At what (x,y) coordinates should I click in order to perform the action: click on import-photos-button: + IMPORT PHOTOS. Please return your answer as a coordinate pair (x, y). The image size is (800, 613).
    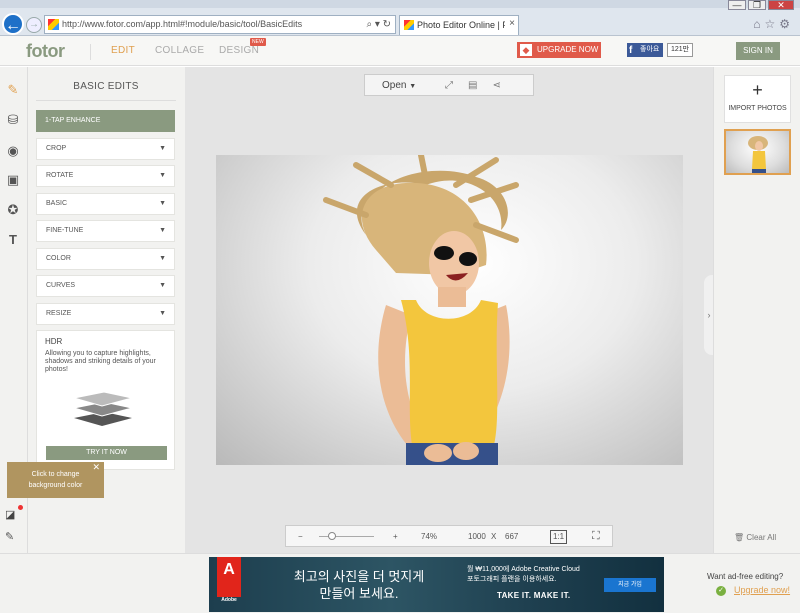
    Looking at the image, I should click on (757, 99).